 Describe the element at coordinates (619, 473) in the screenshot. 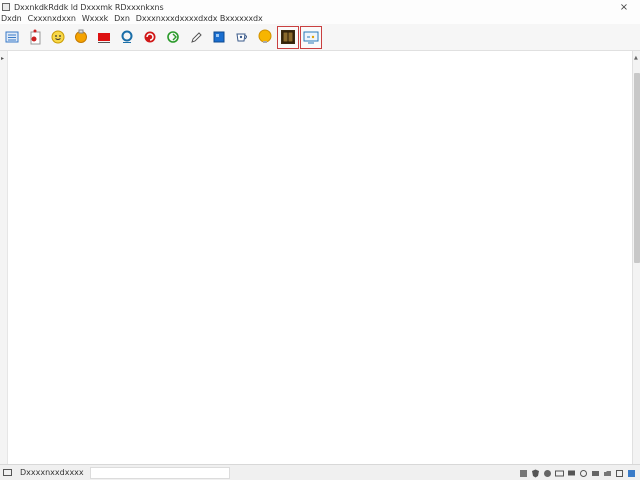

I see `speaker-icon` at that location.